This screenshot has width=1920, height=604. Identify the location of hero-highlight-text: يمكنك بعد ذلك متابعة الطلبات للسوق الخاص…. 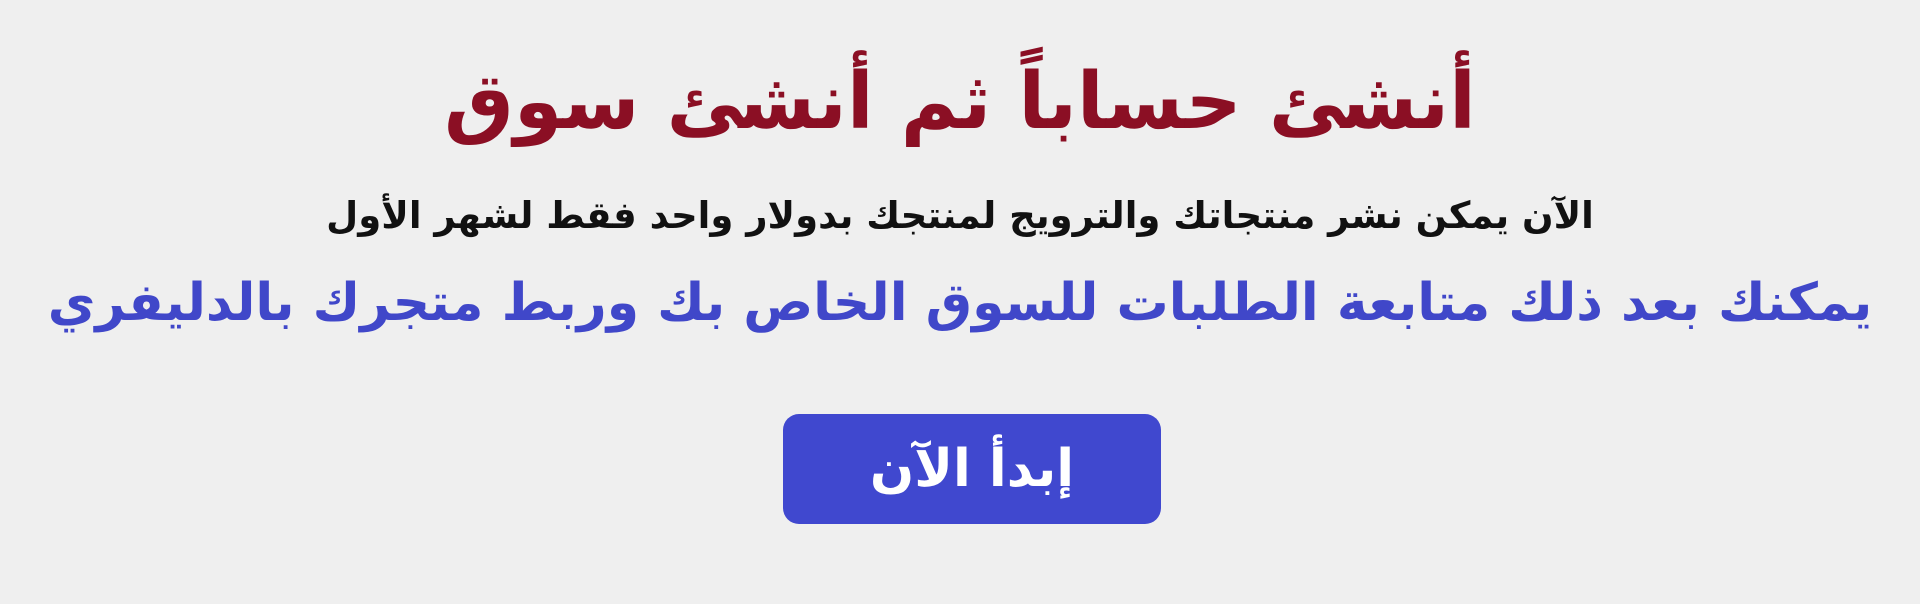
(960, 303).